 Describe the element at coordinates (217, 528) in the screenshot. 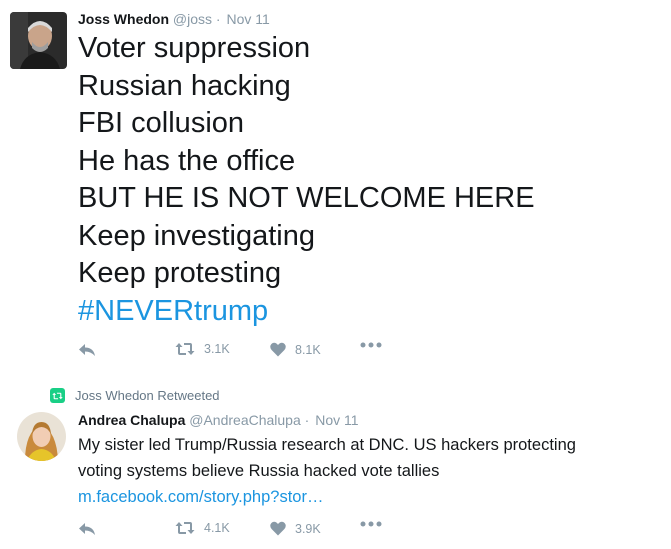

I see `retweet-count: 4.1K` at that location.